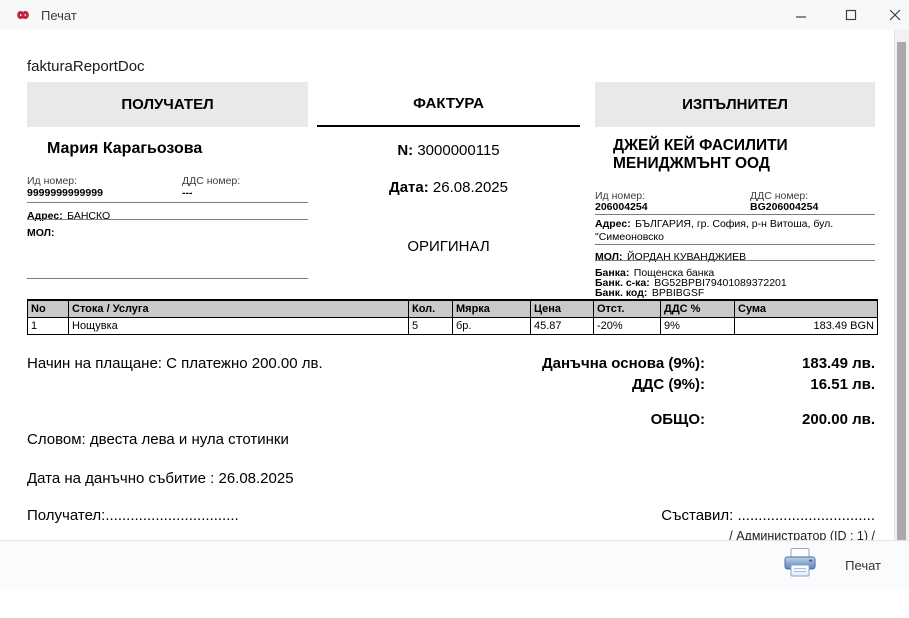 The image size is (909, 618). What do you see at coordinates (86, 66) in the screenshot?
I see `report-name: fakturaReportDoc` at bounding box center [86, 66].